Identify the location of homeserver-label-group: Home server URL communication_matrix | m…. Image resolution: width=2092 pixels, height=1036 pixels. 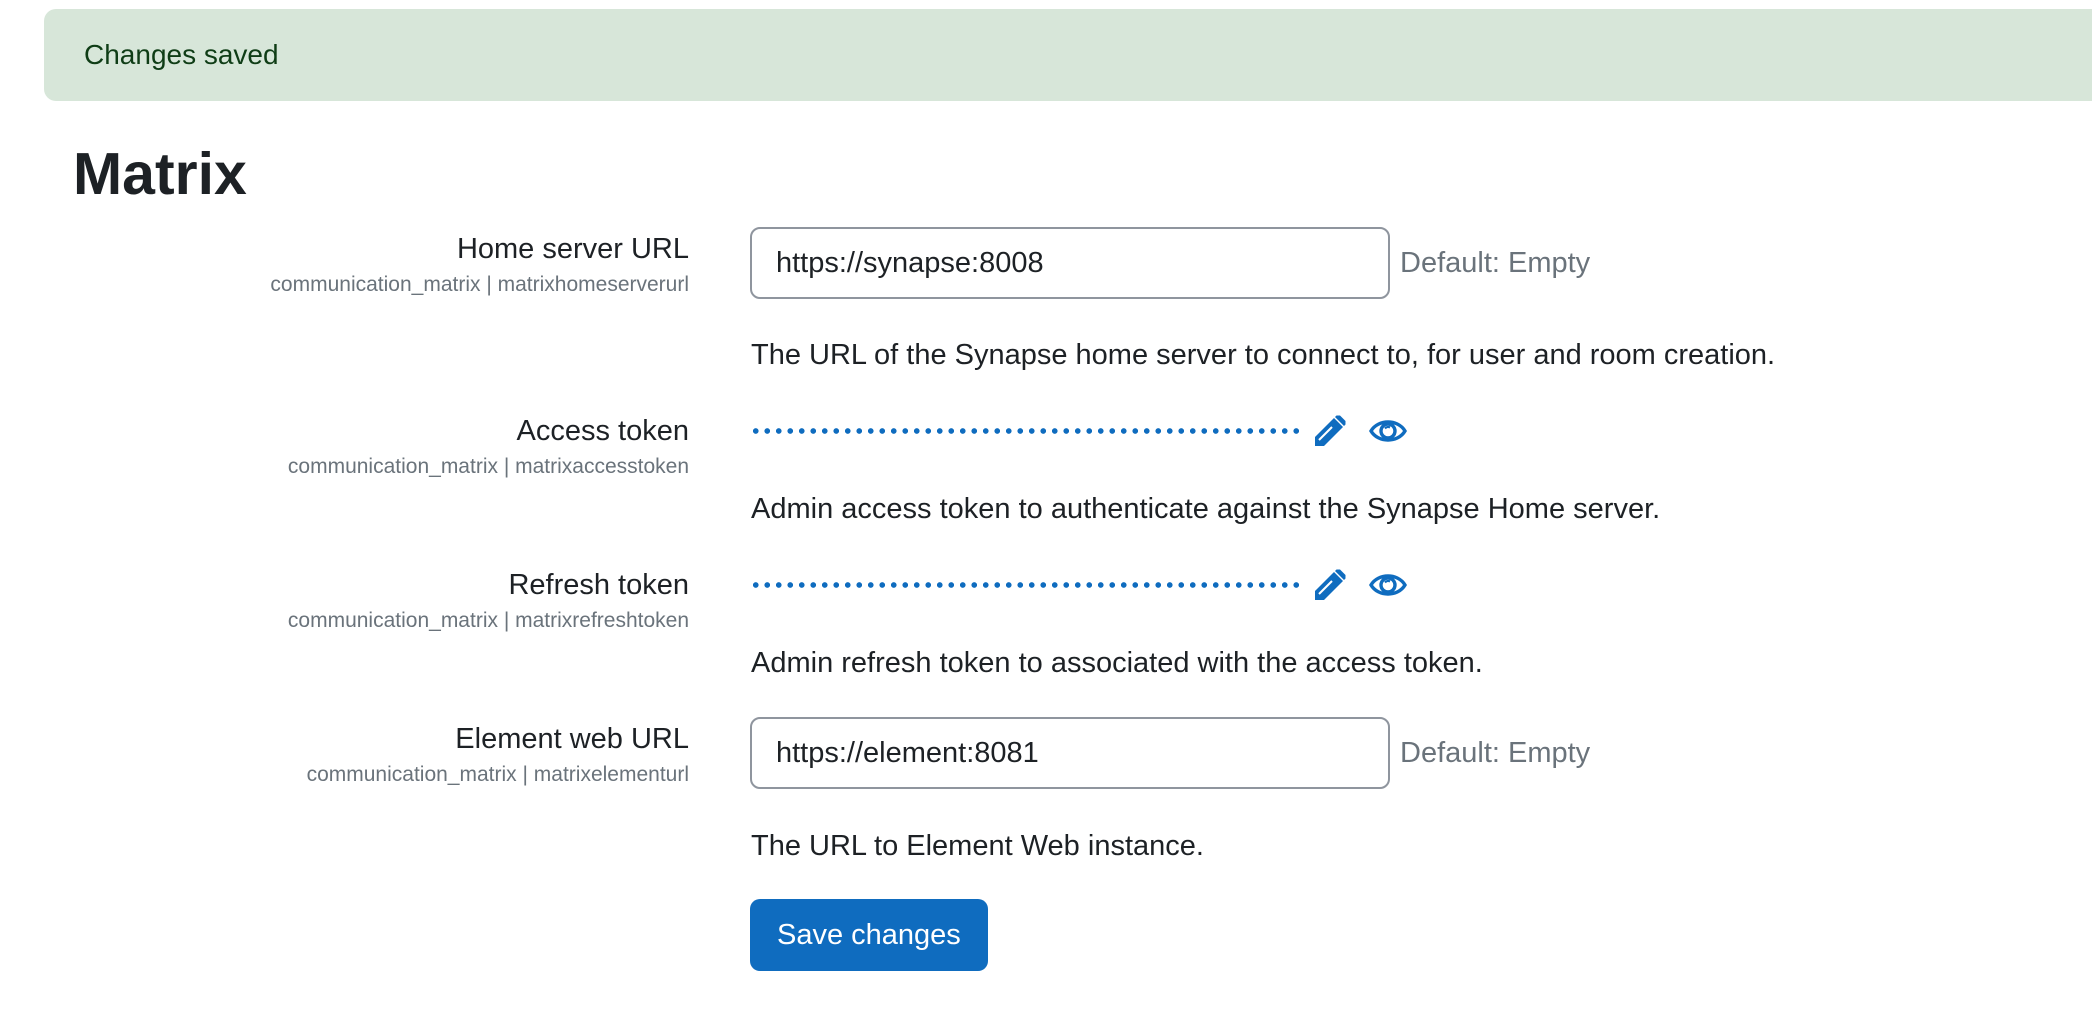
(479, 265).